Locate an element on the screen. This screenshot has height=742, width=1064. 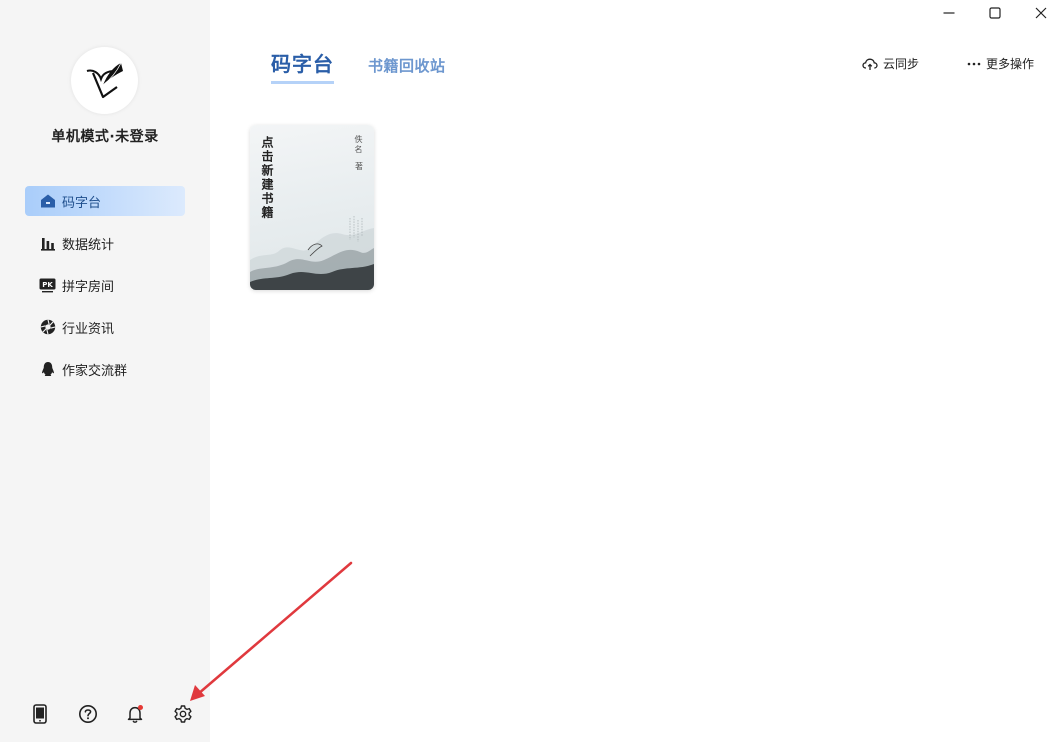
main-tabs: 码字台 书籍回收站 is located at coordinates (358, 66).